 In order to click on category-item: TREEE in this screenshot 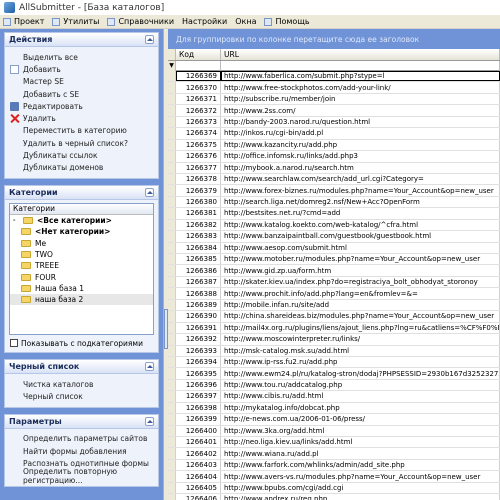, I will do `click(81, 265)`.